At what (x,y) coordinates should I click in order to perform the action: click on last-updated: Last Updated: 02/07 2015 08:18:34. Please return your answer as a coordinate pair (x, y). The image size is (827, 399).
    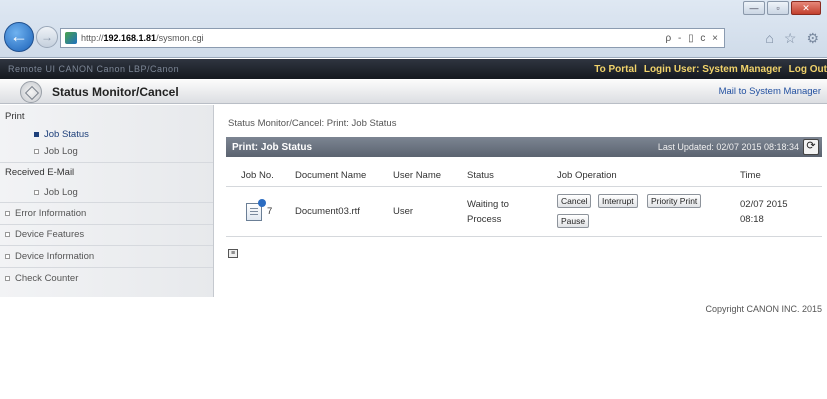
    Looking at the image, I should click on (728, 147).